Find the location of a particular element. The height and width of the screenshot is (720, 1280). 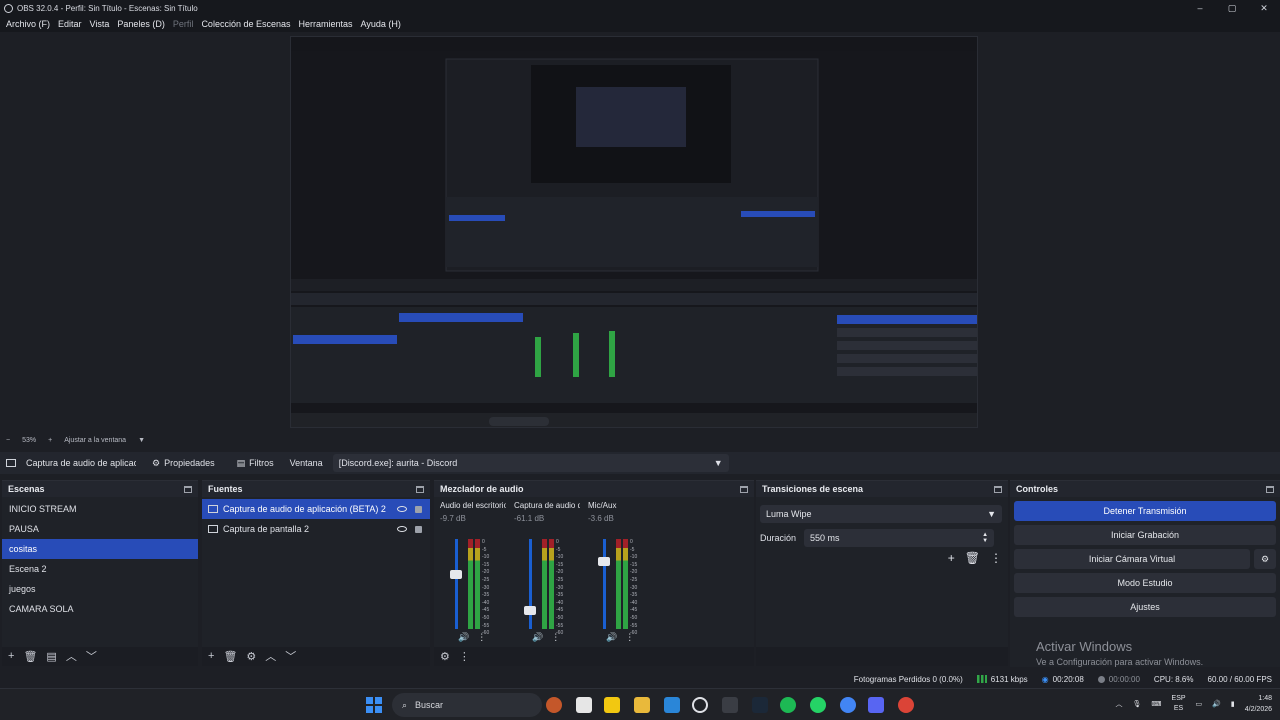

taskbar-search: ⌕ Buscar is located at coordinates (467, 705).